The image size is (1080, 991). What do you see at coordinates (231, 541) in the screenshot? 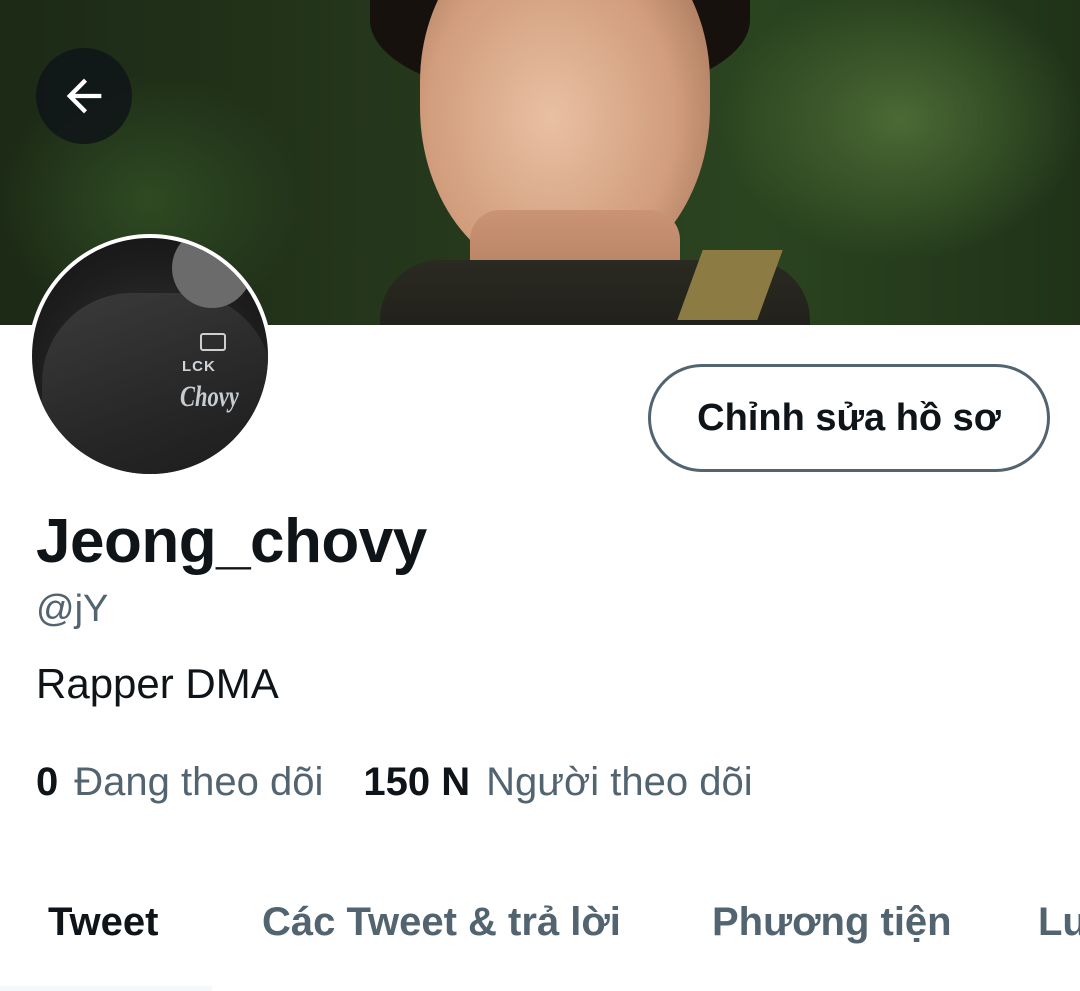
I see `display-name: Jeong_chovy` at bounding box center [231, 541].